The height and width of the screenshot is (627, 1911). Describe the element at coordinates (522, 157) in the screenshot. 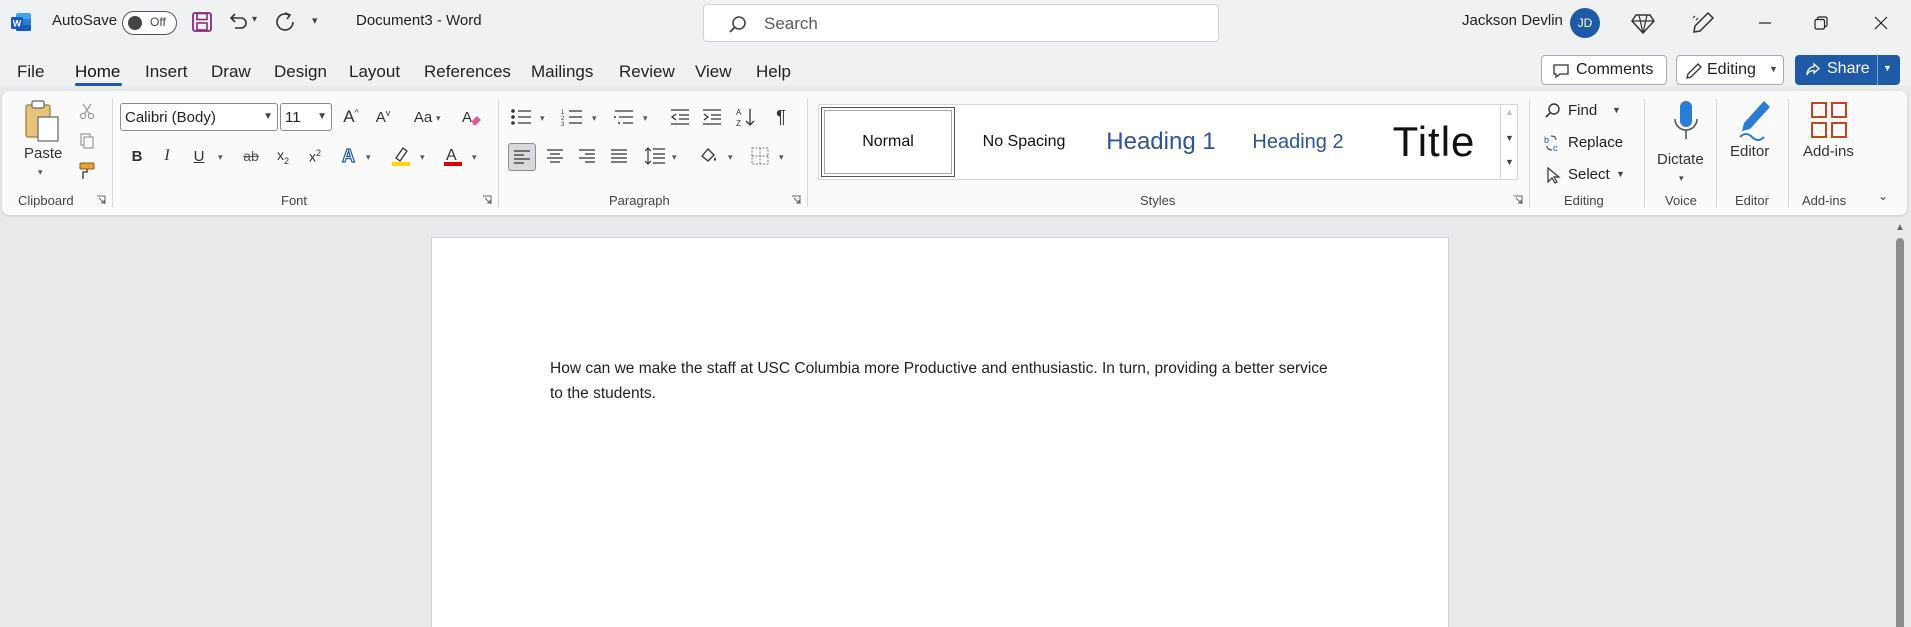

I see `align-left-button` at that location.